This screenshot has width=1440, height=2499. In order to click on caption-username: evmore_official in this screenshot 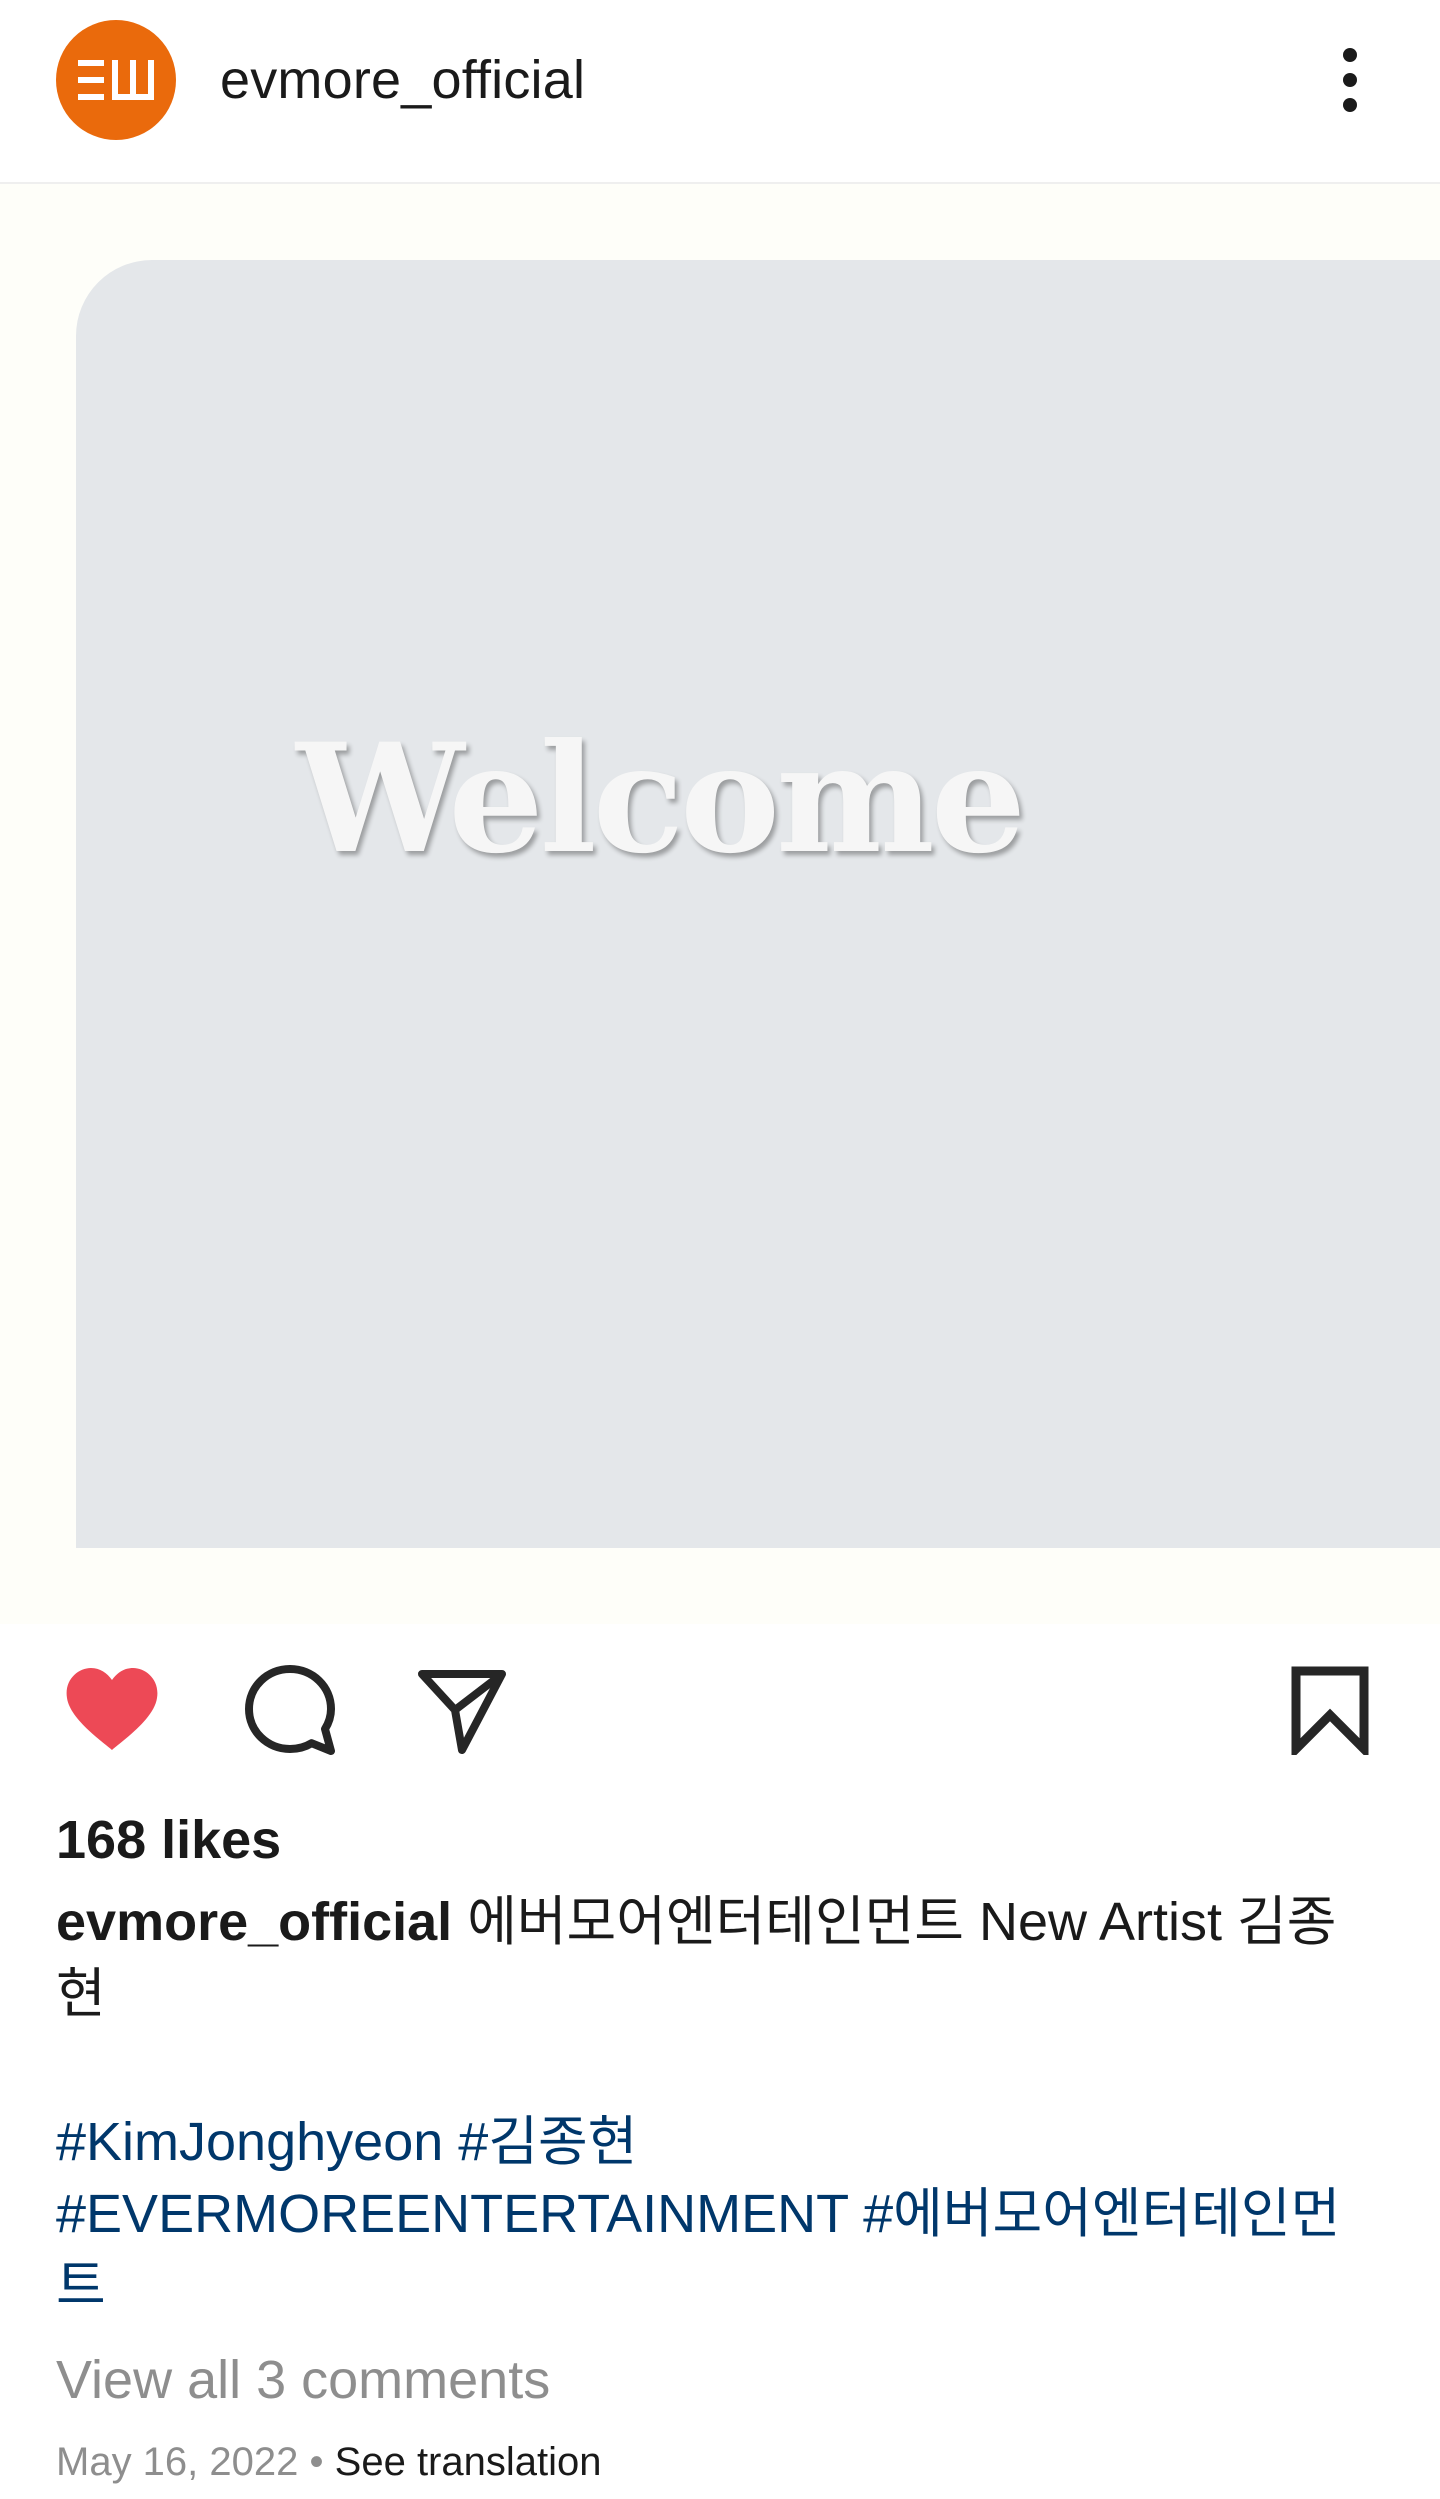, I will do `click(254, 1922)`.